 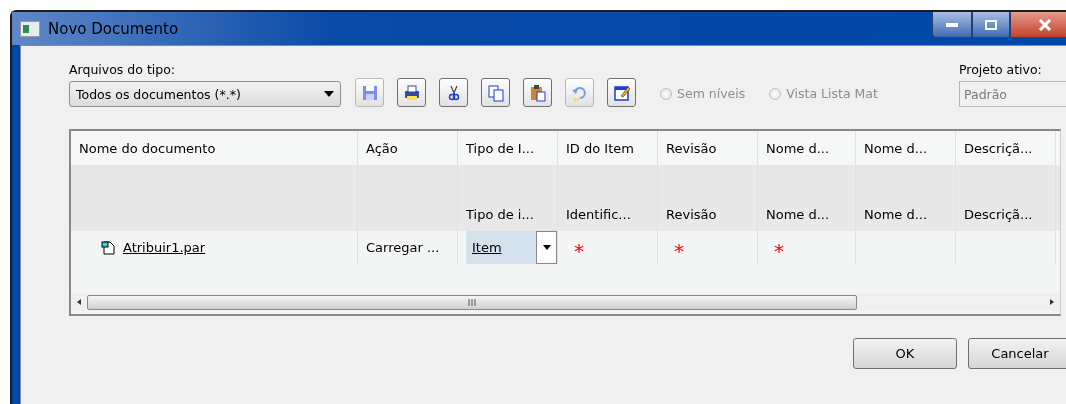 I want to click on paste-icon, so click(x=537, y=92).